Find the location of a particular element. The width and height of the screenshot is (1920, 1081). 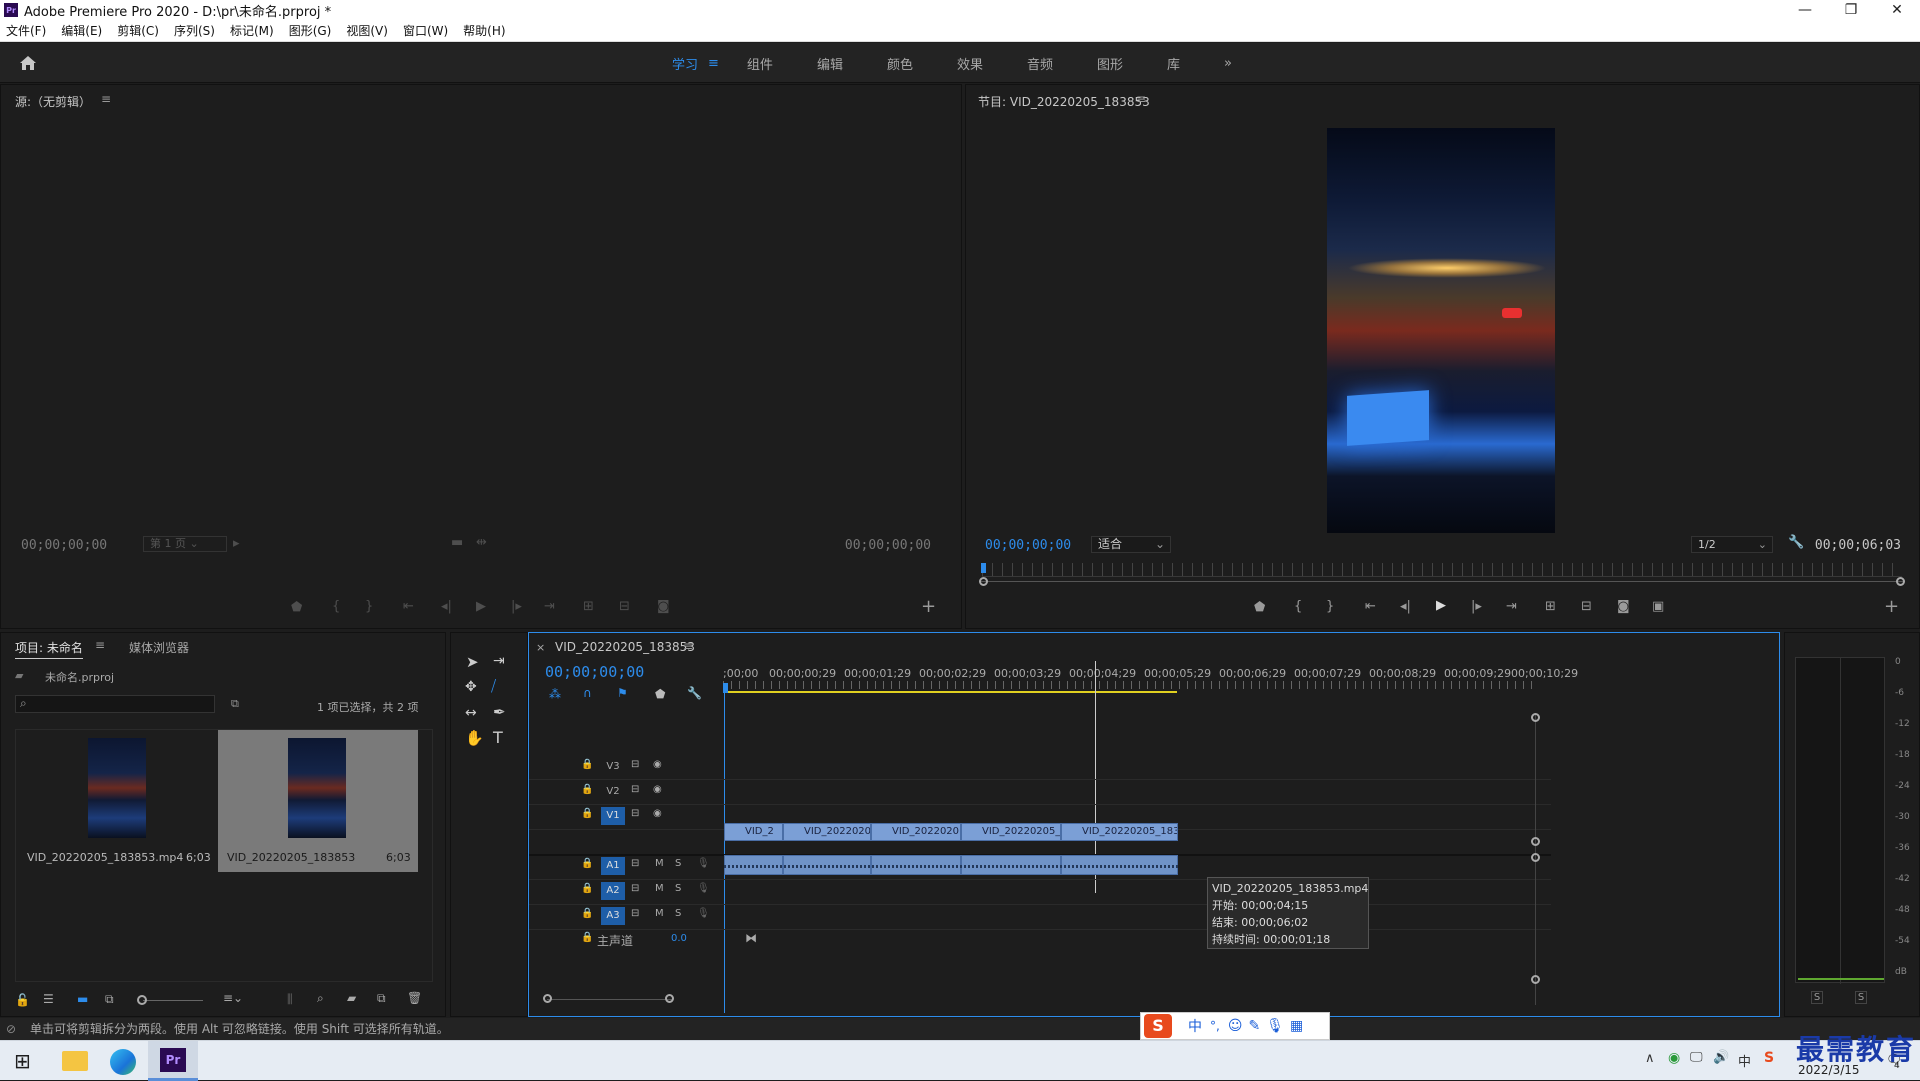

workspace-menu-icon: ≡ is located at coordinates (713, 63).